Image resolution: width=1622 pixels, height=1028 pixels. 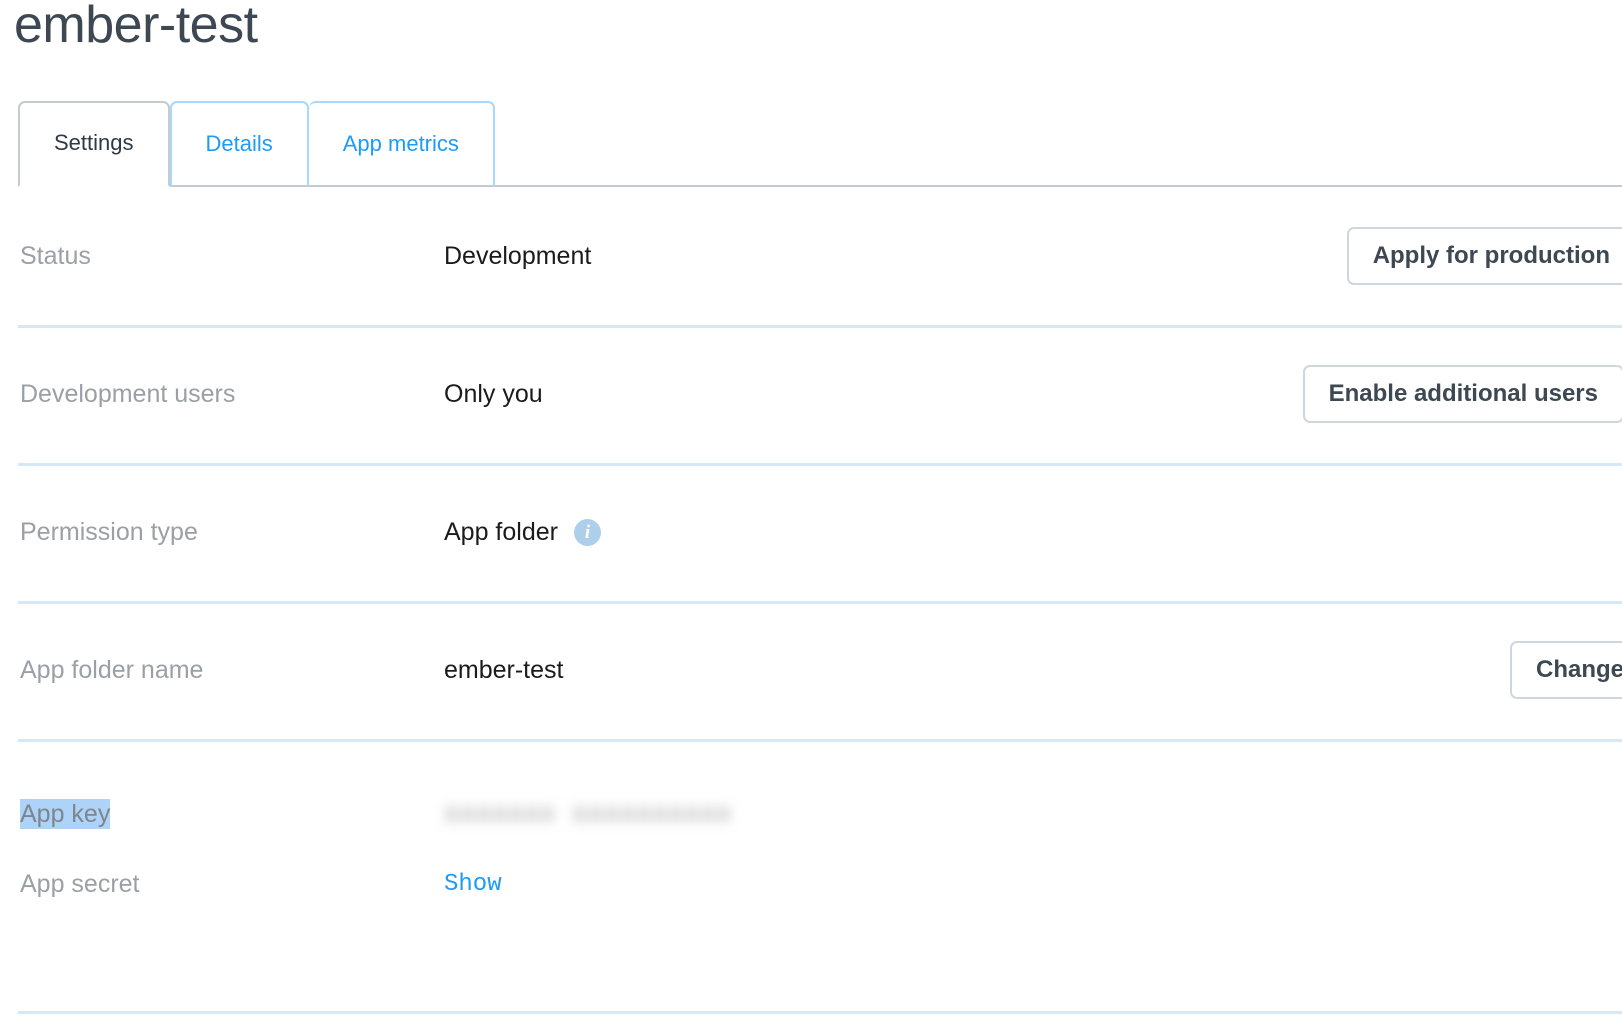 I want to click on app-key-line: App key xxxxxxx xxxxxxxxxx, so click(x=821, y=814).